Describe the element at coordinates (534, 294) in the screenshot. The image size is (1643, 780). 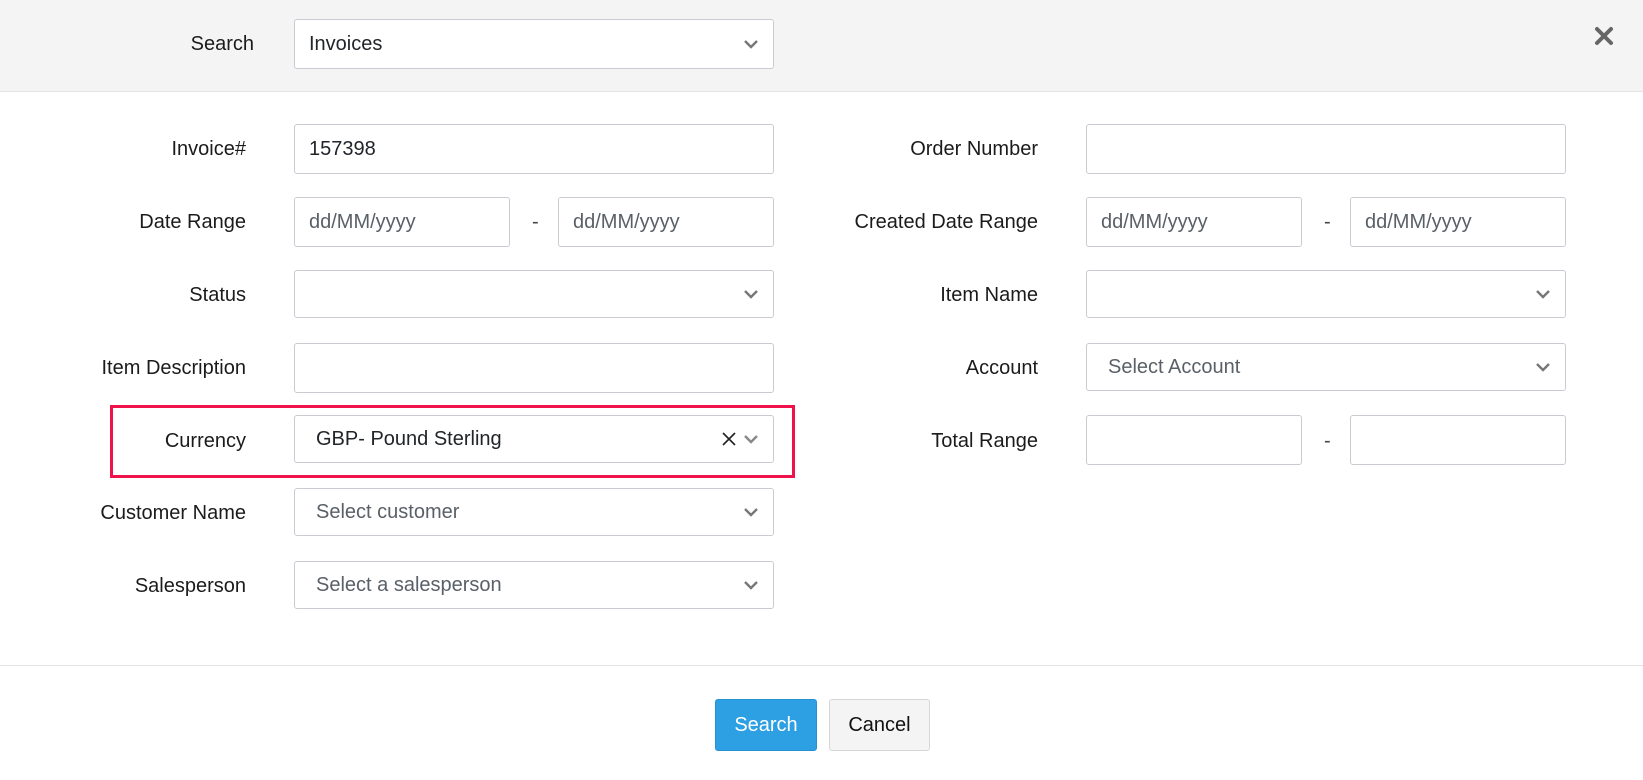
I see `status-select` at that location.